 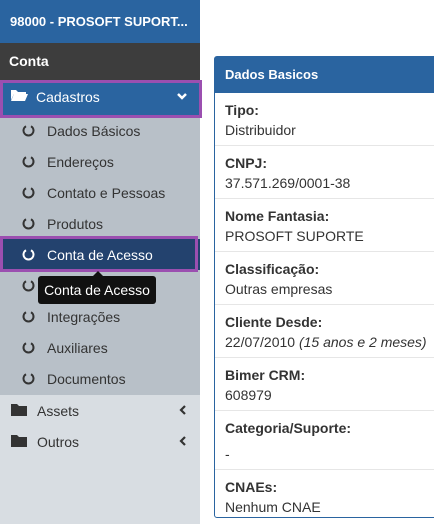 What do you see at coordinates (100, 61) in the screenshot?
I see `section-title: Conta` at bounding box center [100, 61].